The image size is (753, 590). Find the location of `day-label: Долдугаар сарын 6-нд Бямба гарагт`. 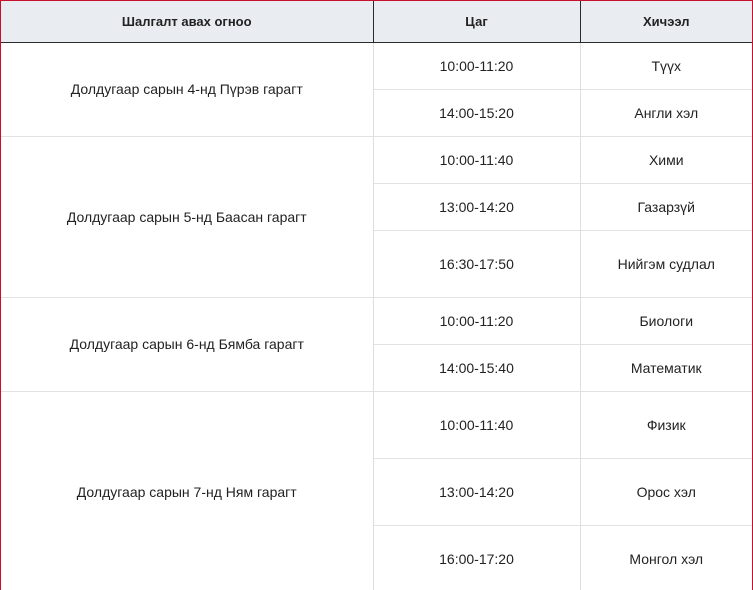

day-label: Долдугаар сарын 6-нд Бямба гарагт is located at coordinates (186, 344).